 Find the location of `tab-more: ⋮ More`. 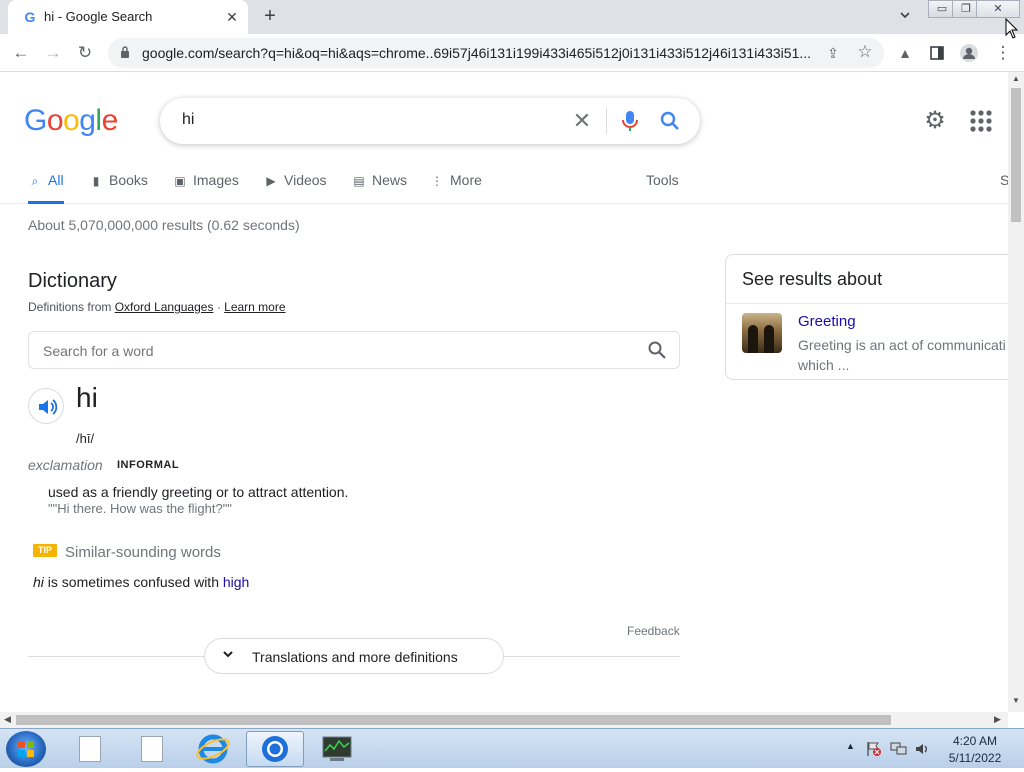

tab-more: ⋮ More is located at coordinates (456, 188).